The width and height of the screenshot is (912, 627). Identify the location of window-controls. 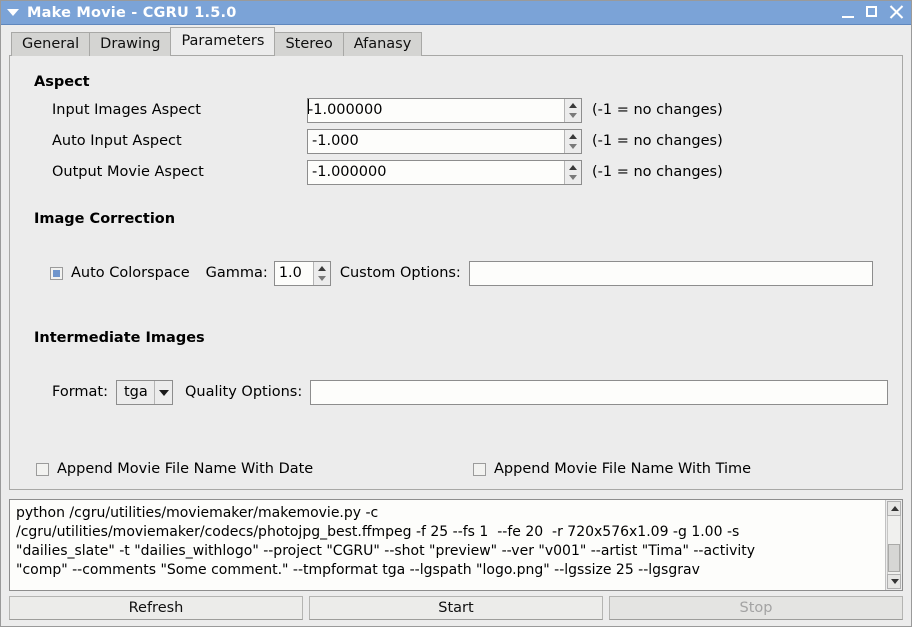
(874, 12).